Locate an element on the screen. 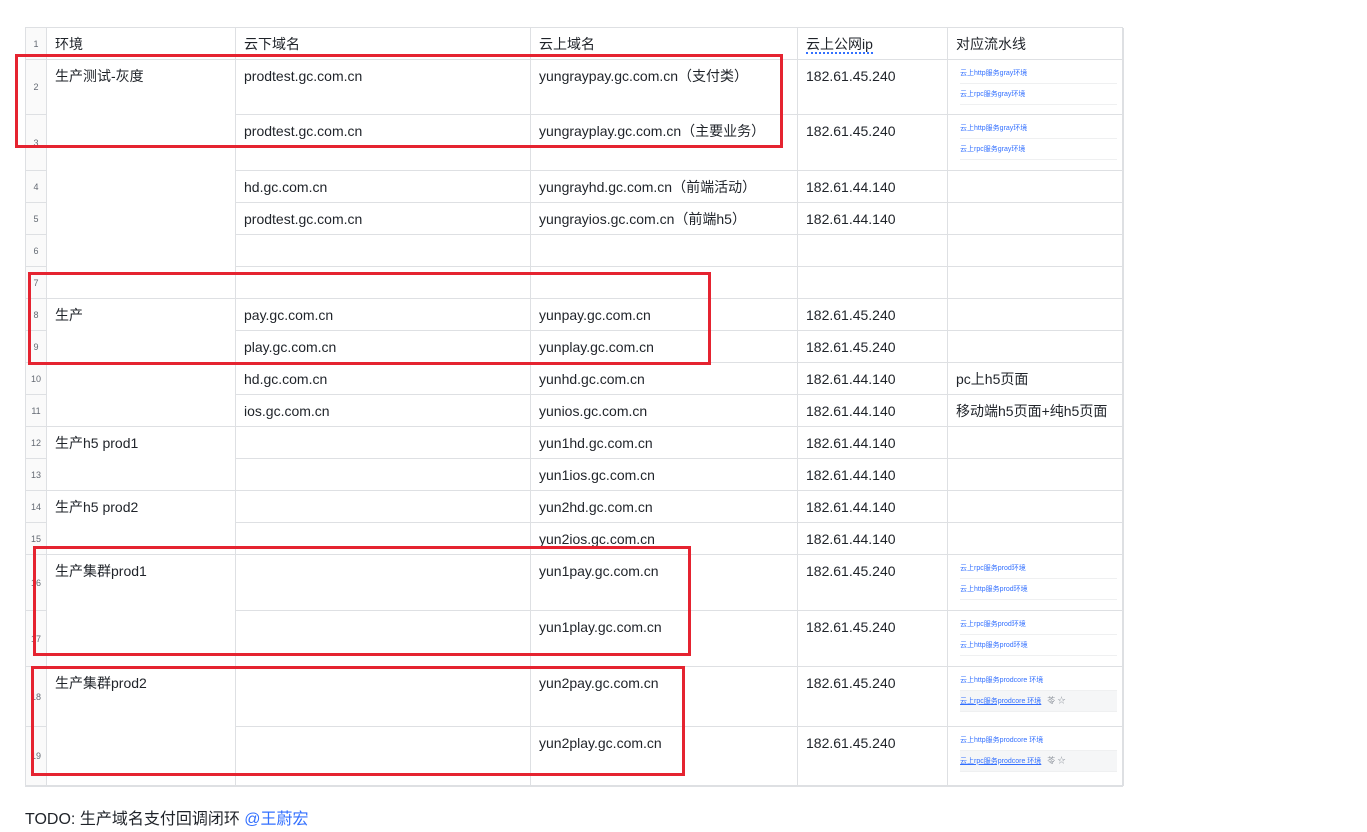 This screenshot has height=832, width=1367. cell-oncloud-domain: yunpay.gc.com.cn is located at coordinates (664, 315).